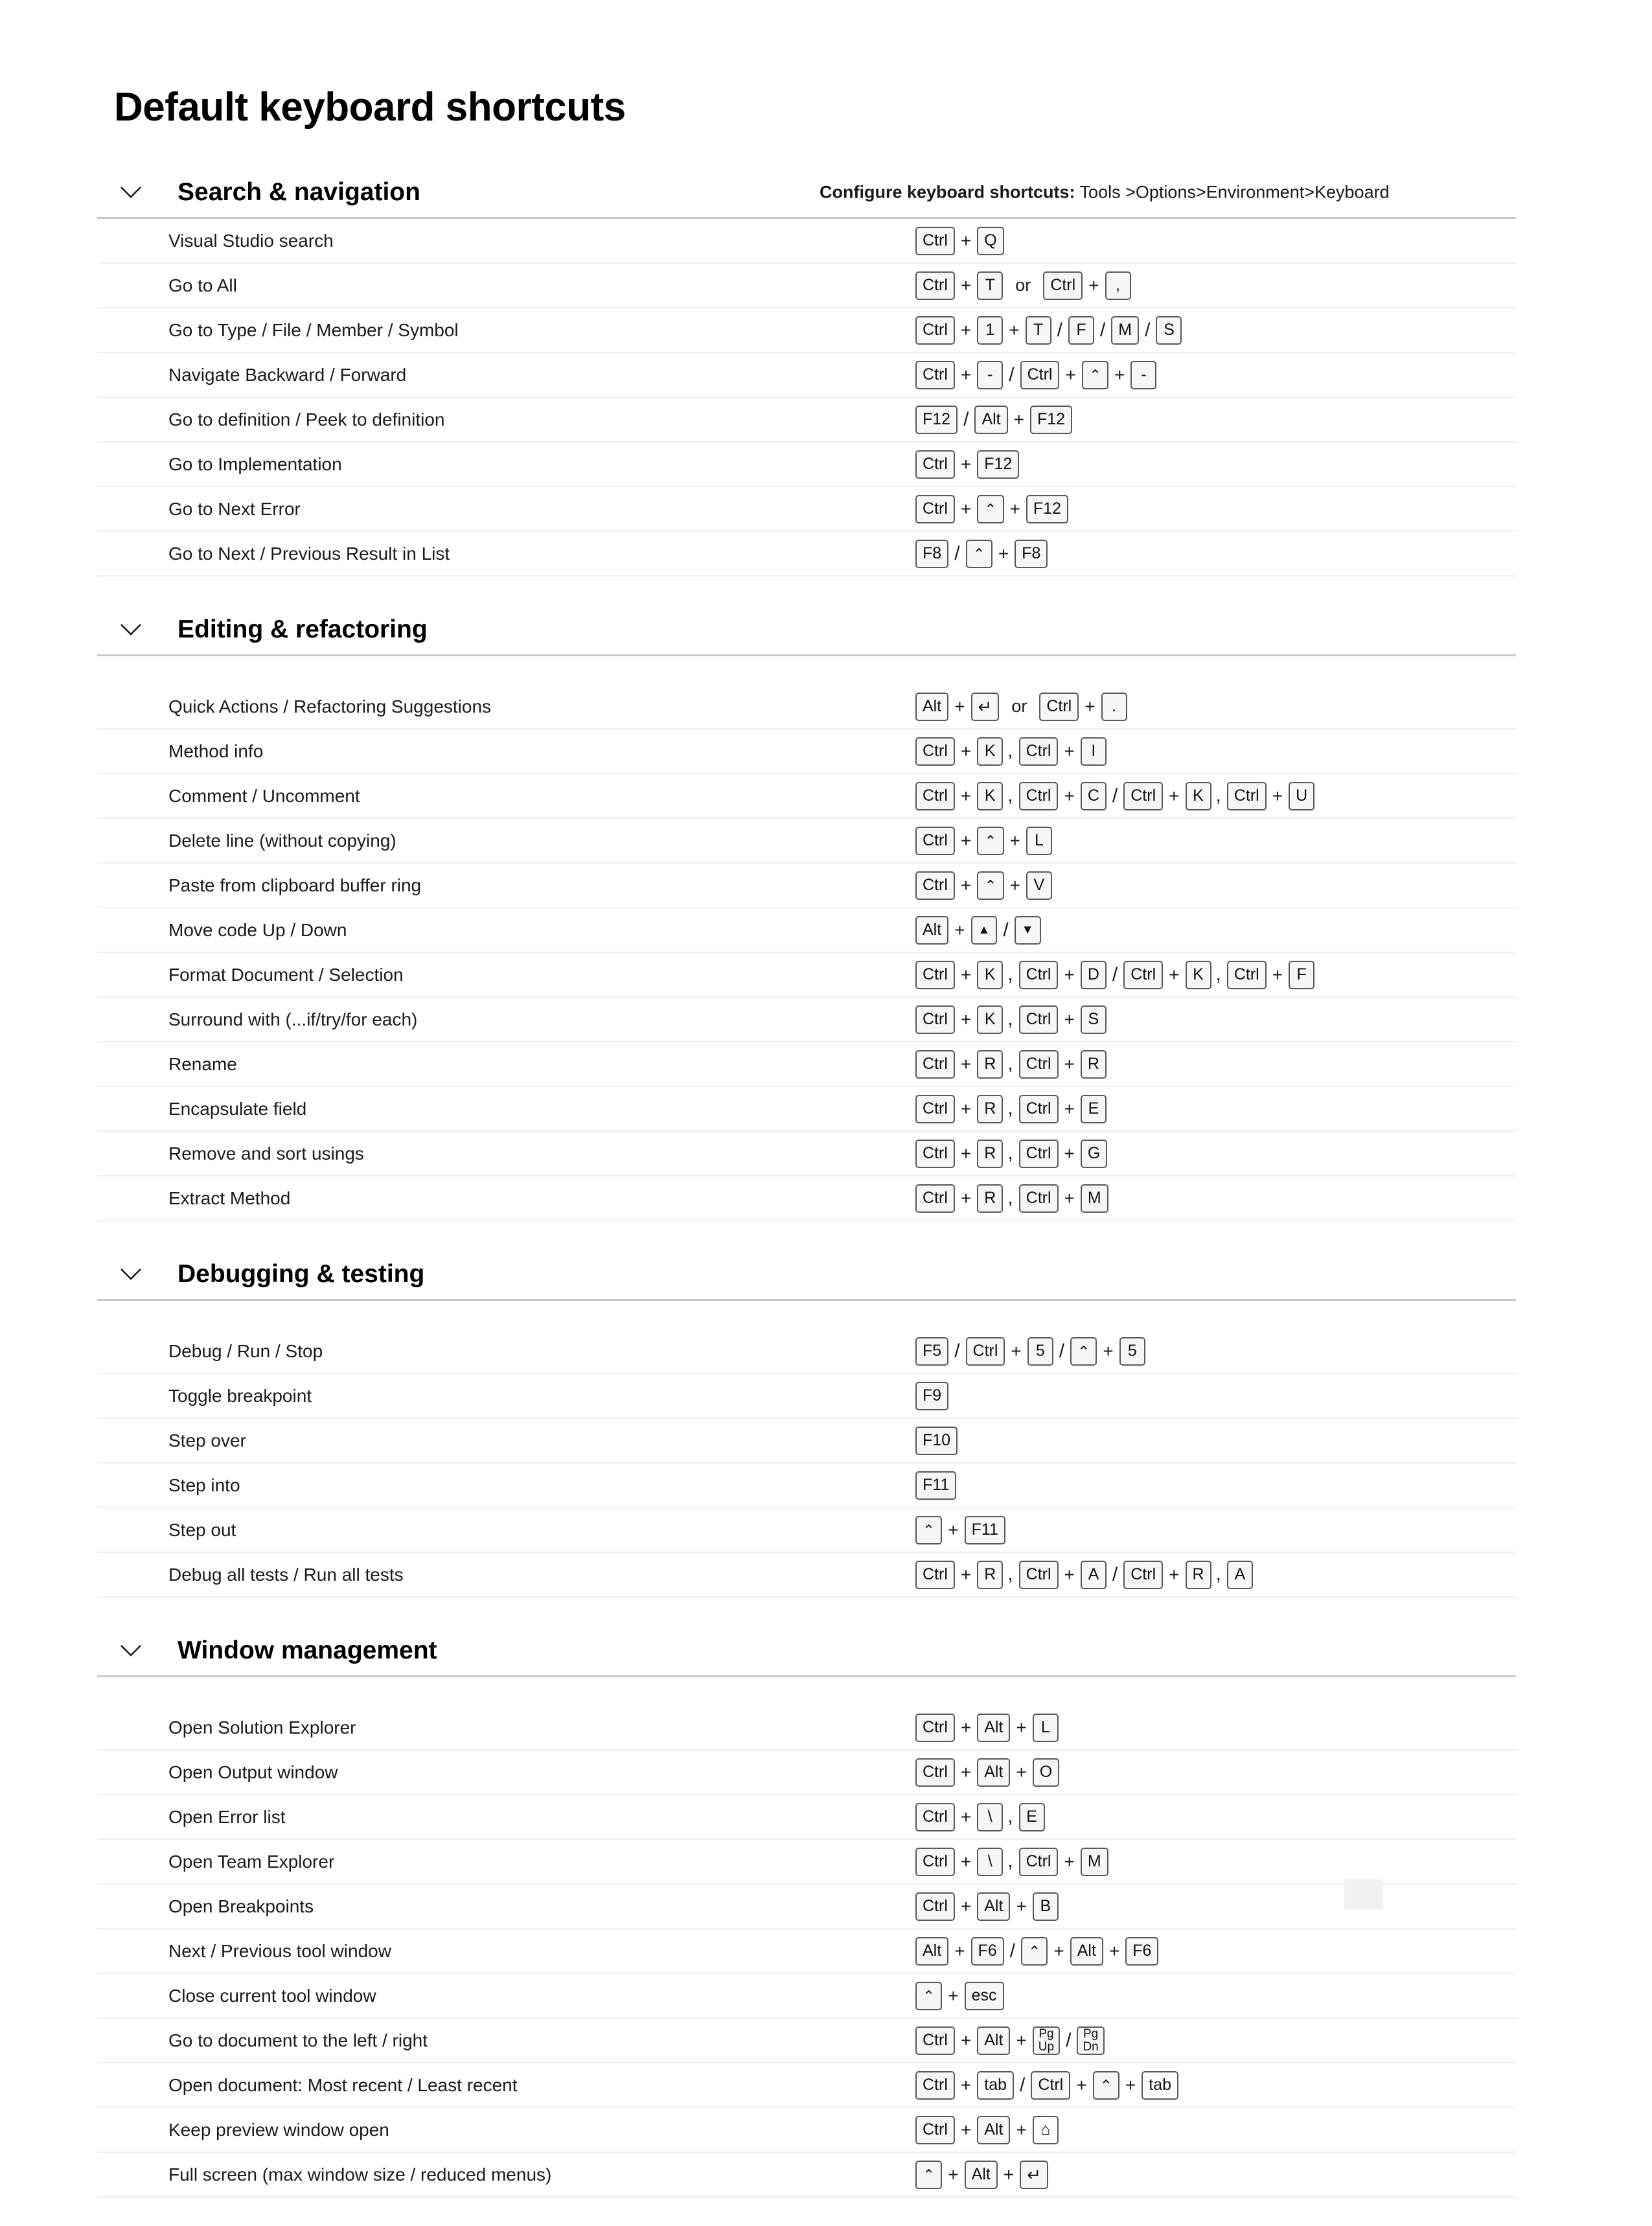  Describe the element at coordinates (806, 1772) in the screenshot. I see `shortcut-row: Open Output window Ctrl + Alt + O` at that location.